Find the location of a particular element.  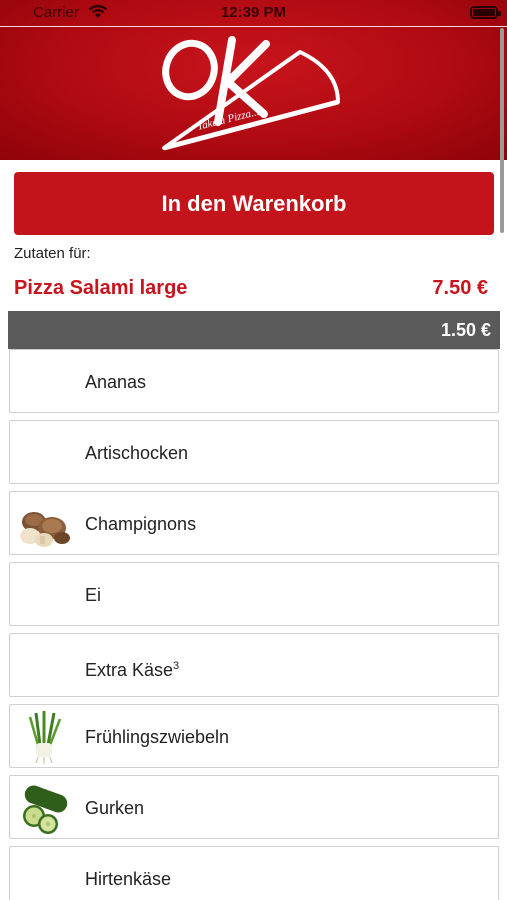

status-bar: Carrier 12:39 PM is located at coordinates (253, 13).